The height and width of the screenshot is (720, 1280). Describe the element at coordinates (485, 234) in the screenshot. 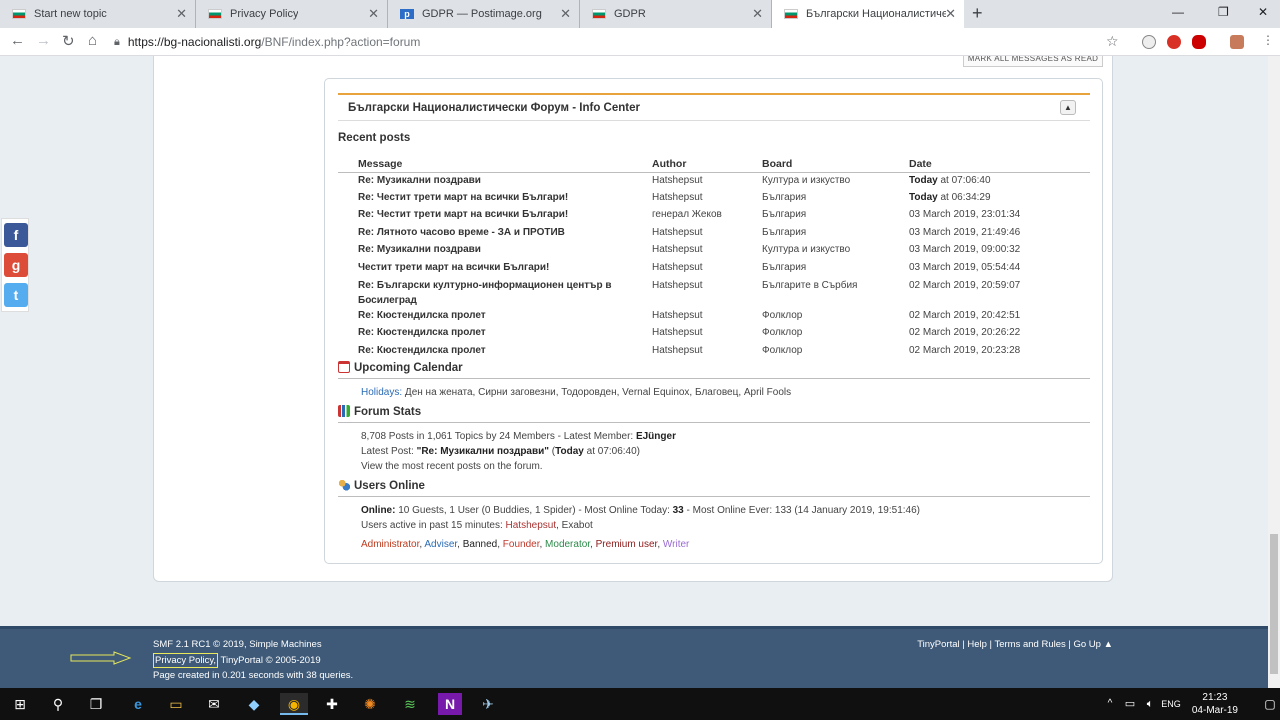

I see `post-title-link: Re: Лятното часово време - ЗА и ПРОТИВ` at that location.